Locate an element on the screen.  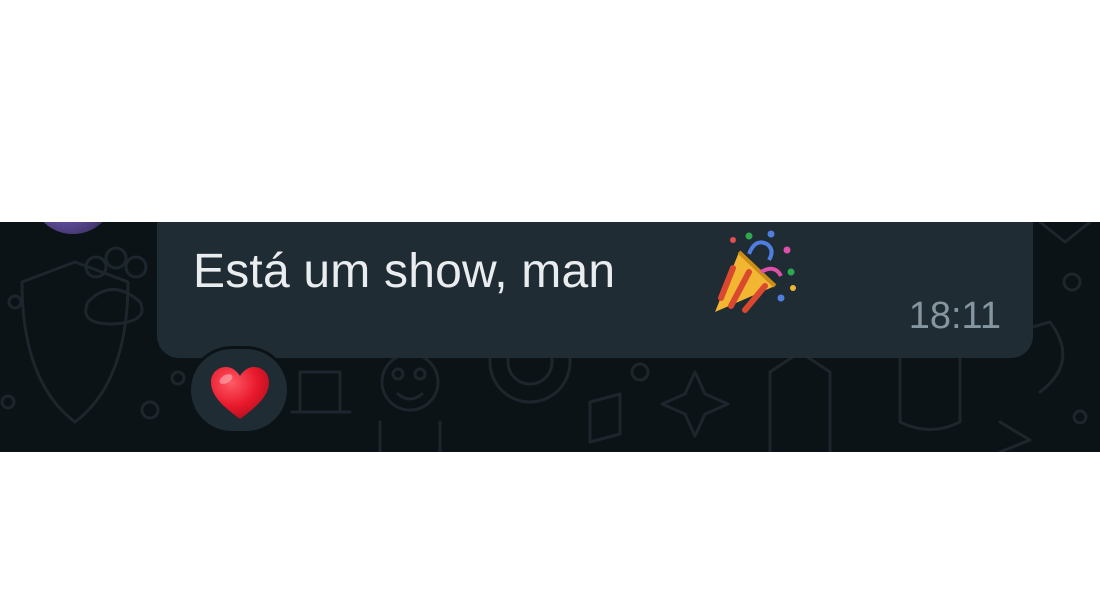
message-timestamp: 18:11 is located at coordinates (954, 316).